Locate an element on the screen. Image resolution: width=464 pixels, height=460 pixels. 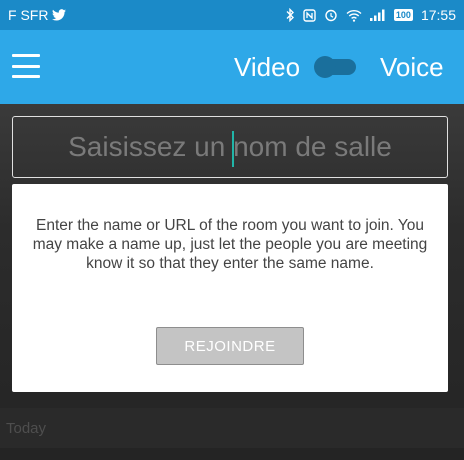
carrier-label: F SFR is located at coordinates (28, 15).